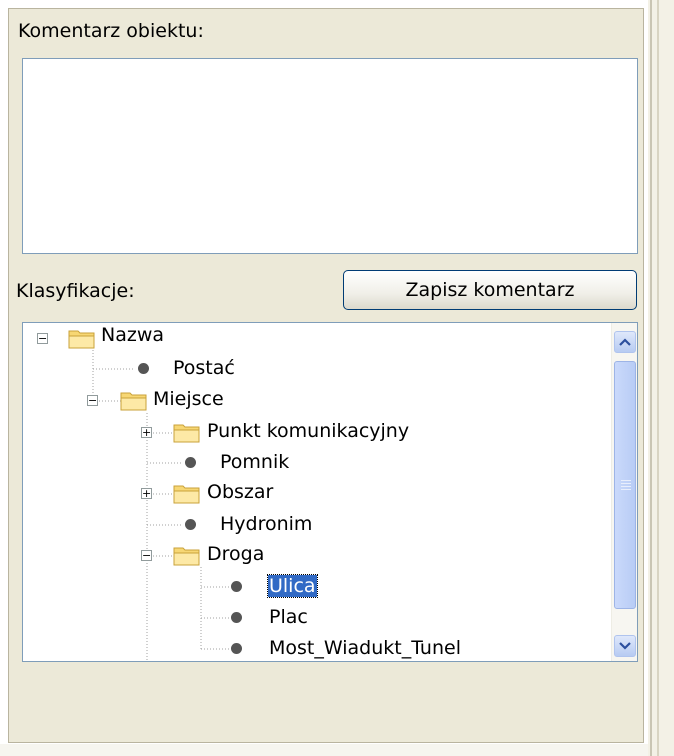 This screenshot has height=756, width=674. I want to click on comment-label: Komentarz obiektu:, so click(111, 31).